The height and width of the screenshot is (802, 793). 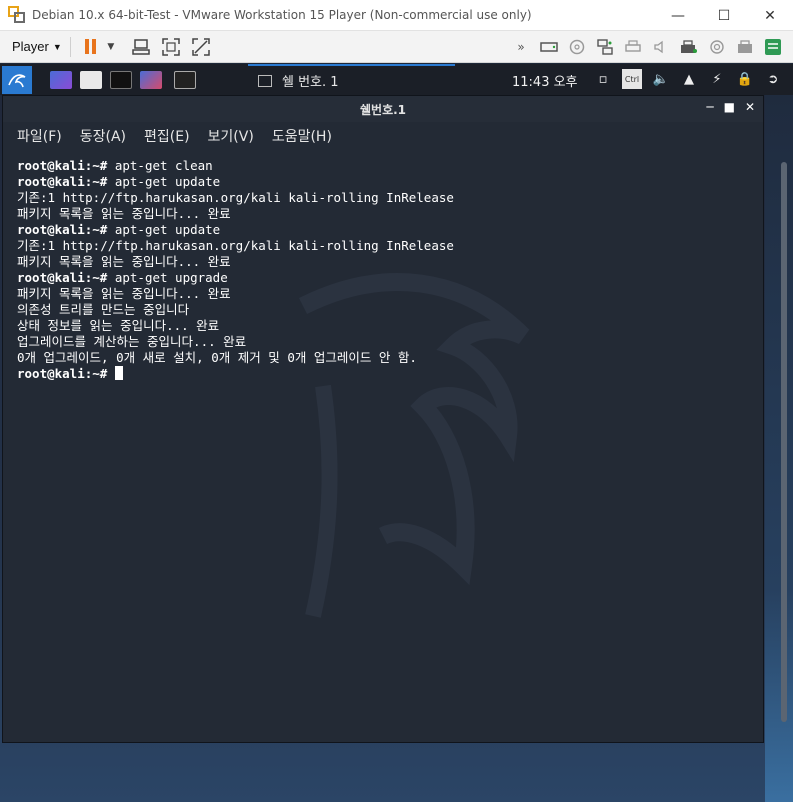 I want to click on workspace-launcher-icon, so click(x=61, y=79).